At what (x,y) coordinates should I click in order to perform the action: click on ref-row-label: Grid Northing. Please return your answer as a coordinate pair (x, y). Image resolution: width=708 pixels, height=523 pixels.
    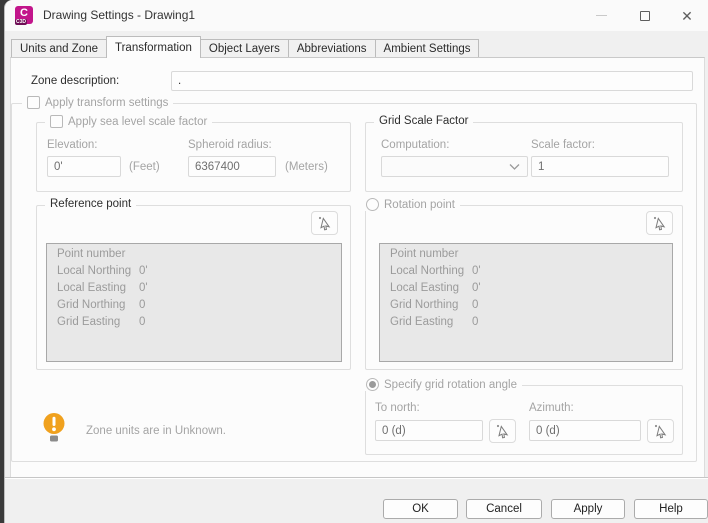
    Looking at the image, I should click on (91, 305).